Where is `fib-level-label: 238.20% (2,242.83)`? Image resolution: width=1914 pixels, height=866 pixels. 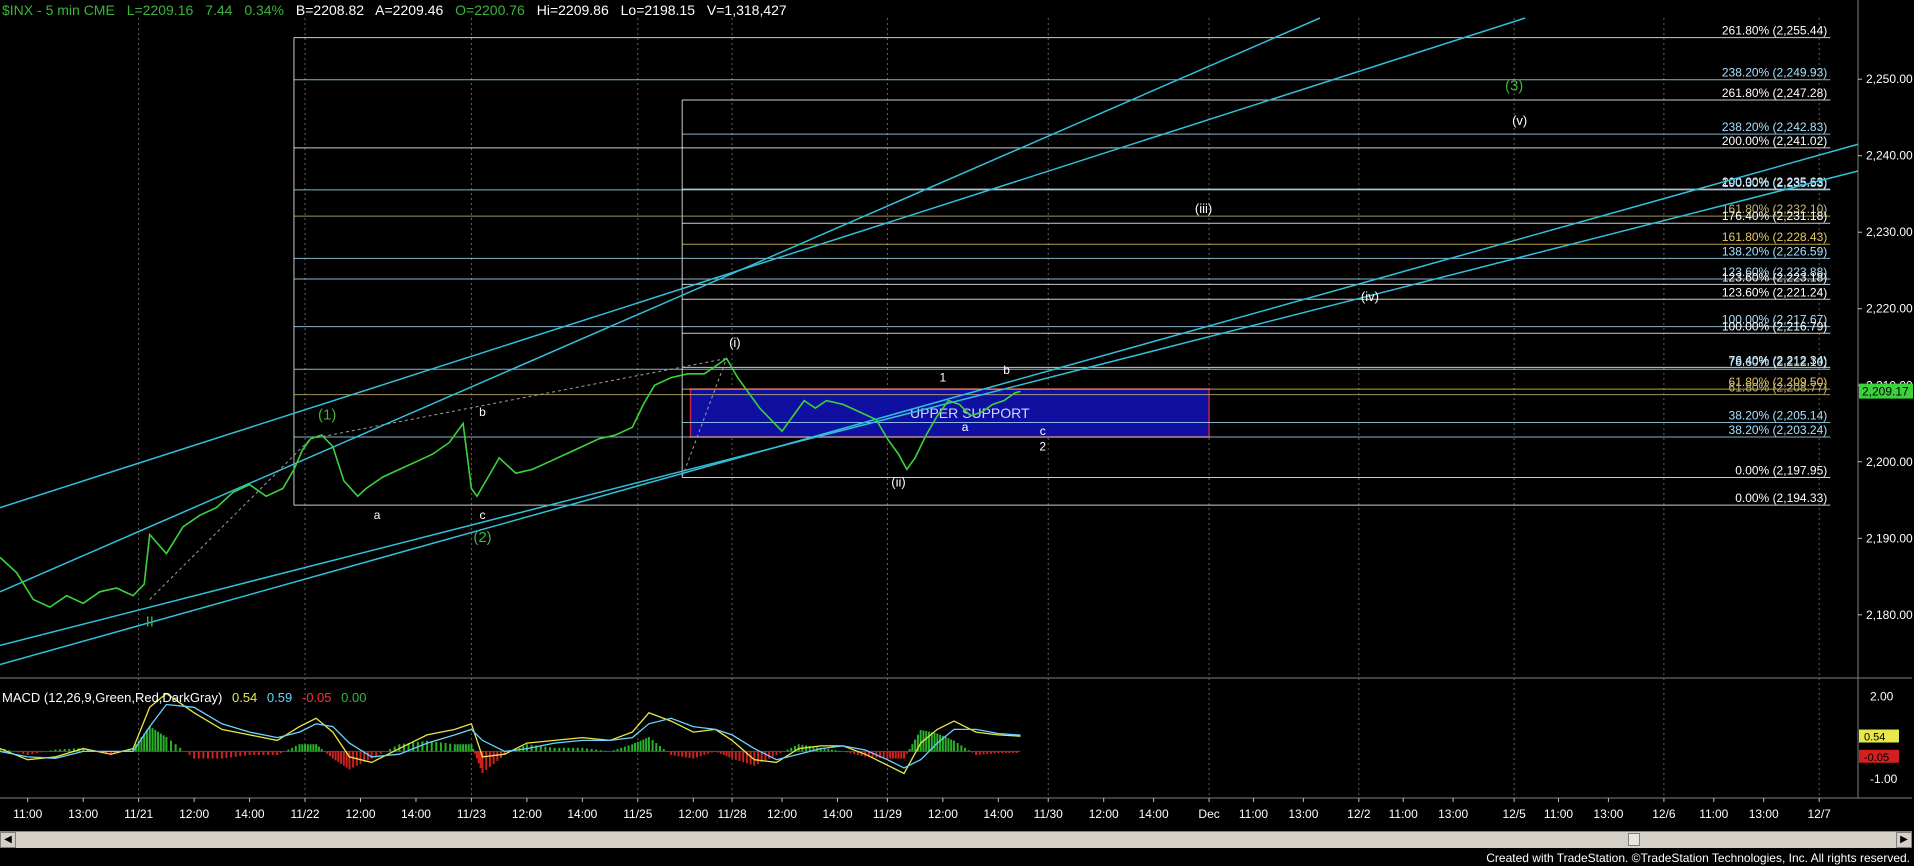
fib-level-label: 238.20% (2,242.83) is located at coordinates (1774, 127).